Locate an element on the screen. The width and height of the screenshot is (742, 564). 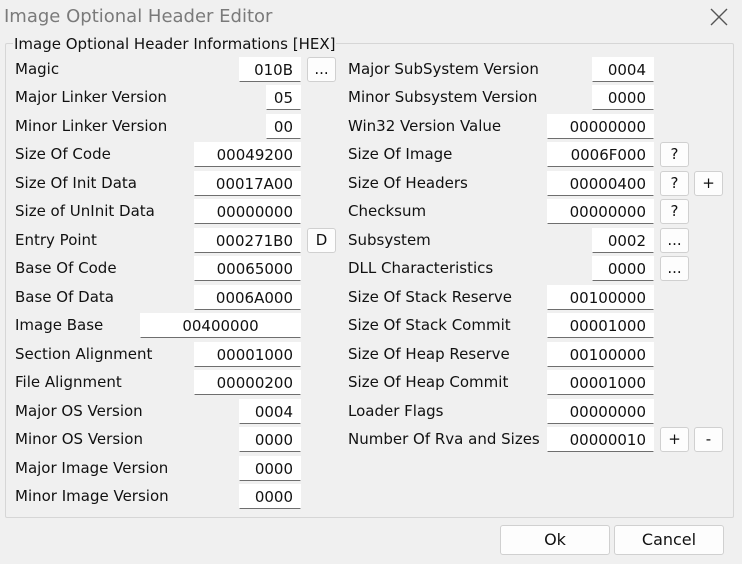
minor-image-version-field: 0000 is located at coordinates (270, 496).